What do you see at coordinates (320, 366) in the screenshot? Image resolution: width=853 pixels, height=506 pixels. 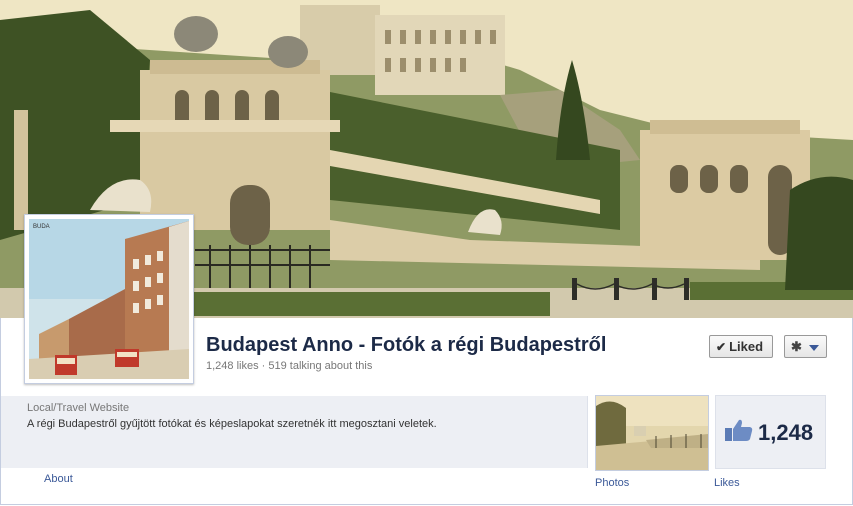 I see `talking-about-stat: 519 talking about this` at bounding box center [320, 366].